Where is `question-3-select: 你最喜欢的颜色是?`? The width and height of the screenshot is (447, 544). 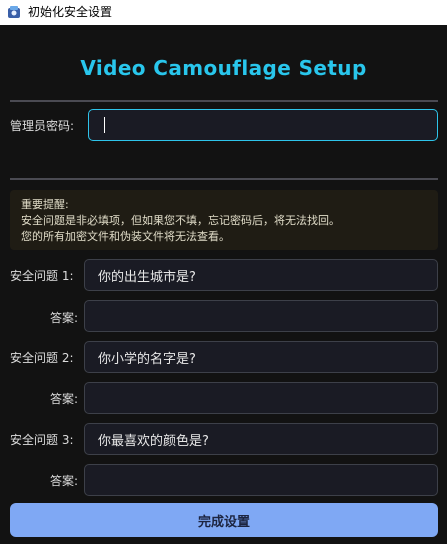
question-3-select: 你最喜欢的颜色是? is located at coordinates (261, 439).